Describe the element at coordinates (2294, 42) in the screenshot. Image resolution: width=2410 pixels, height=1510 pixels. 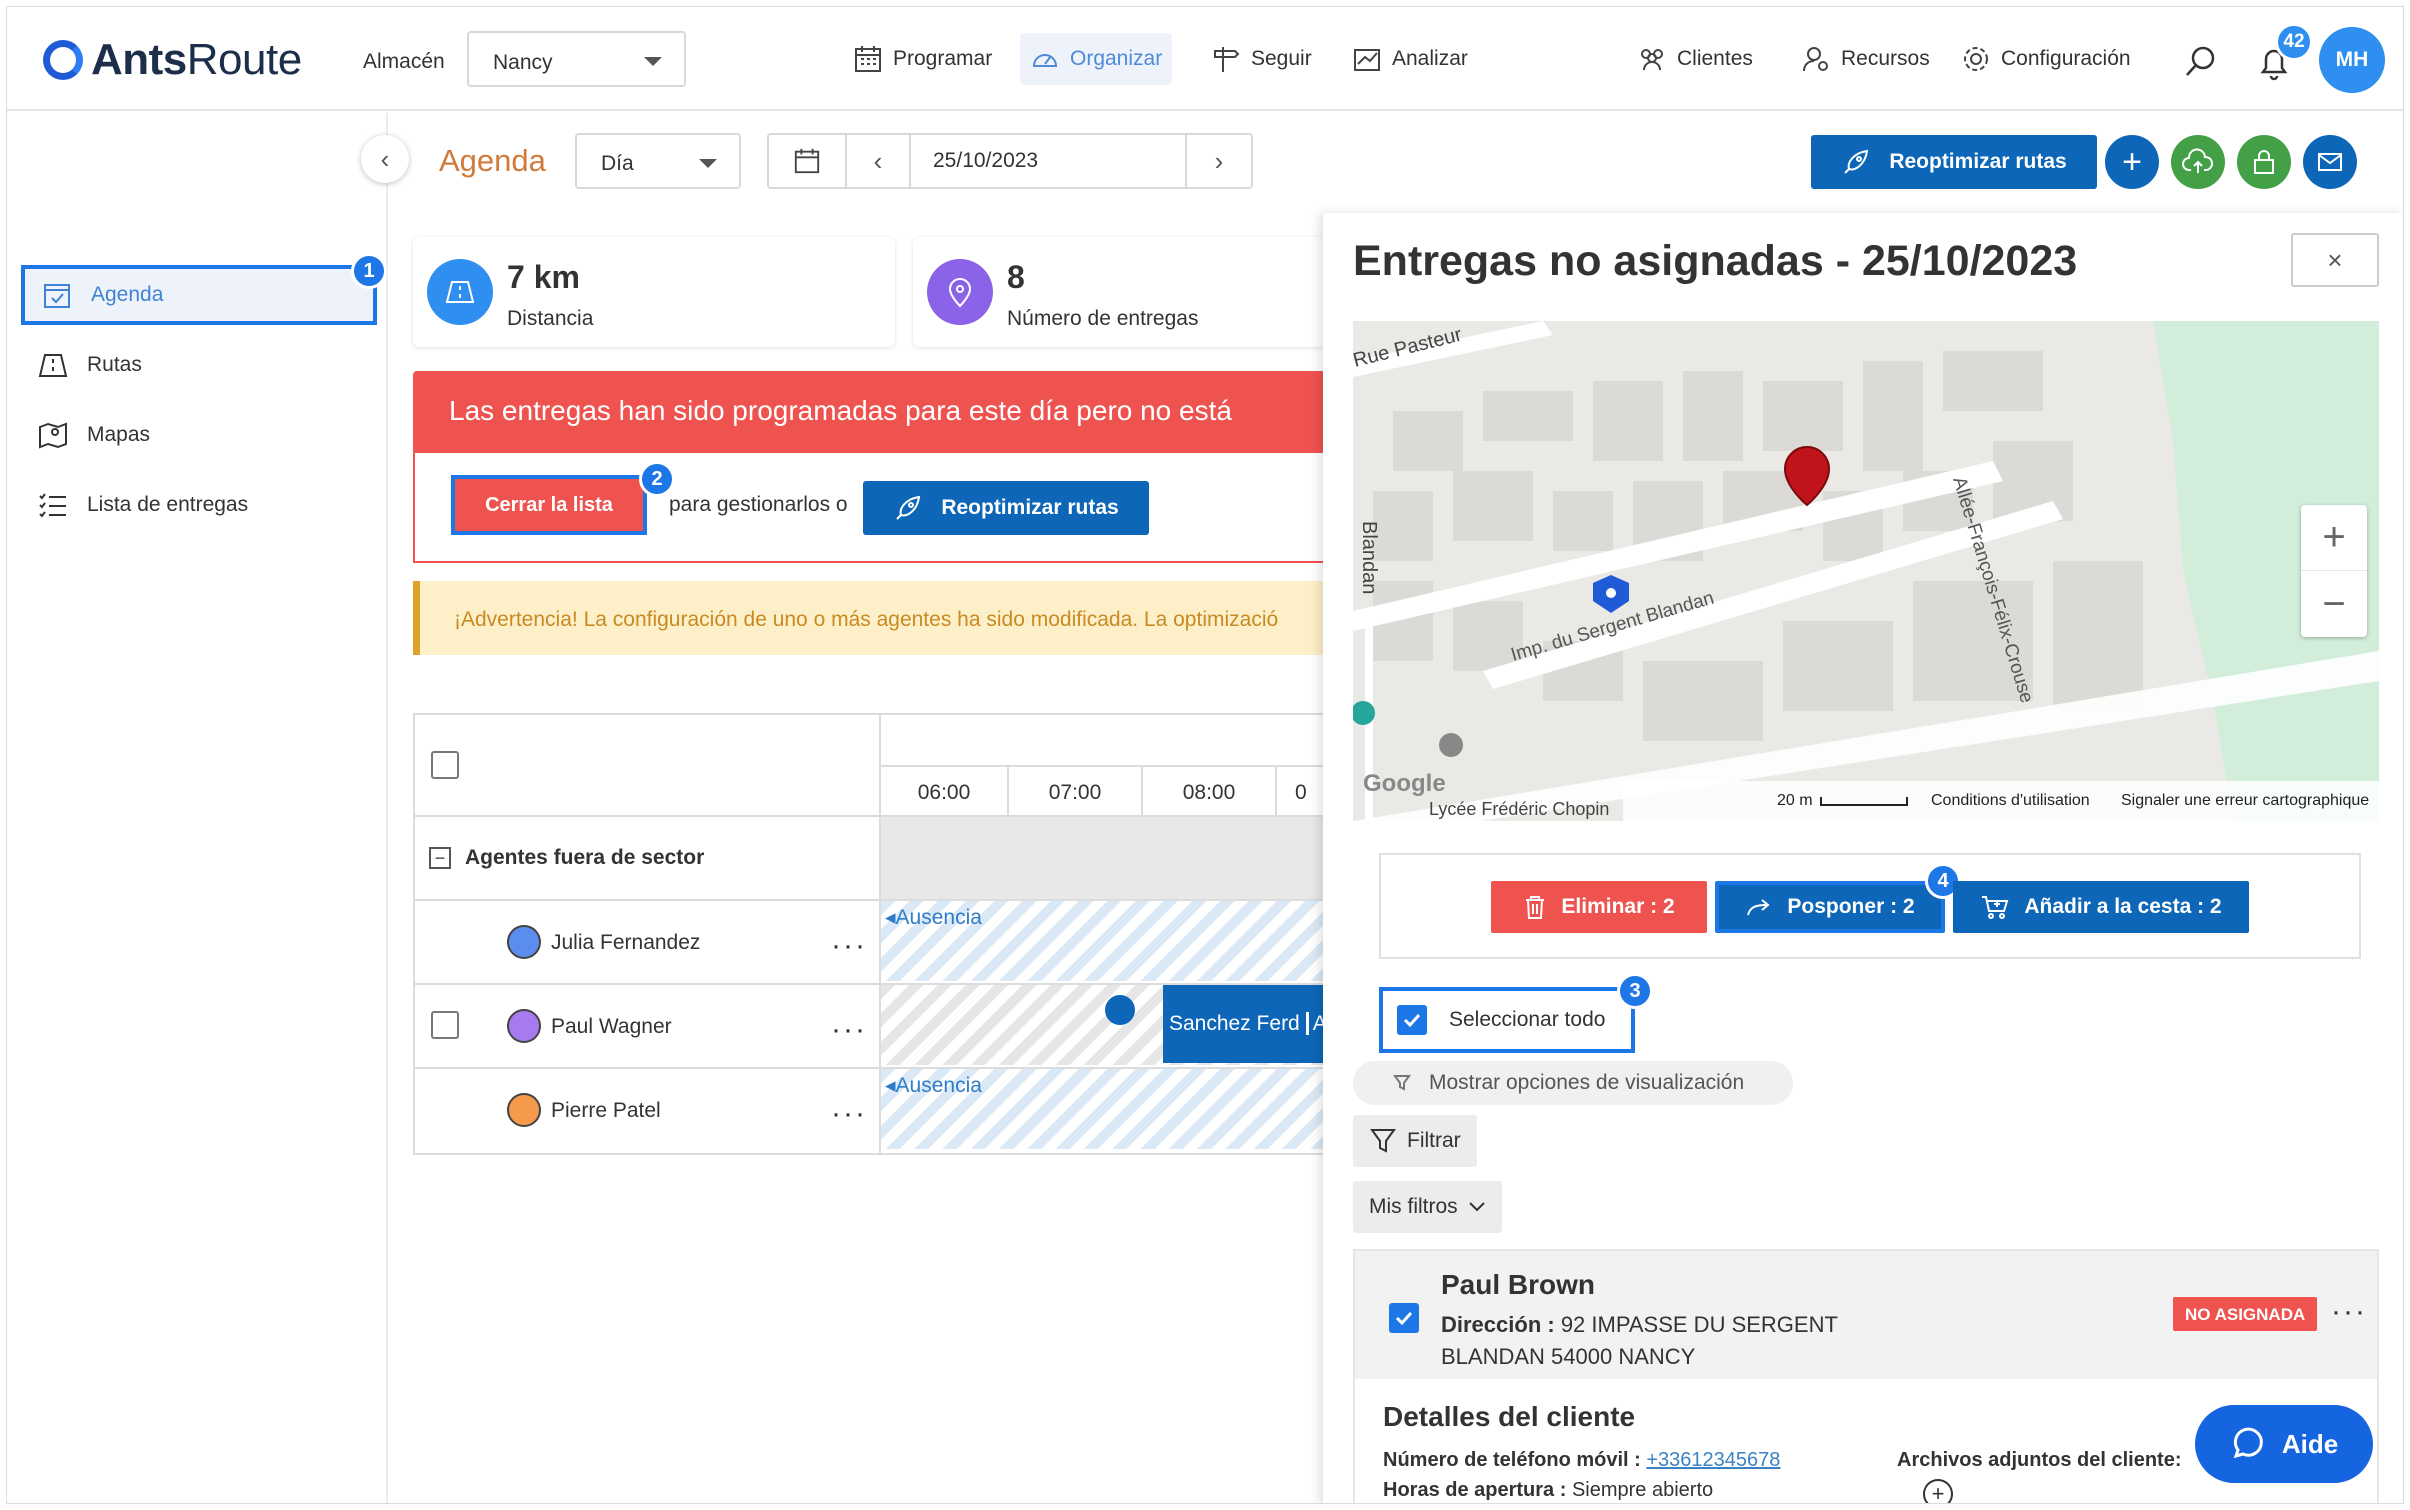
I see `notification-count-badge: 42` at that location.